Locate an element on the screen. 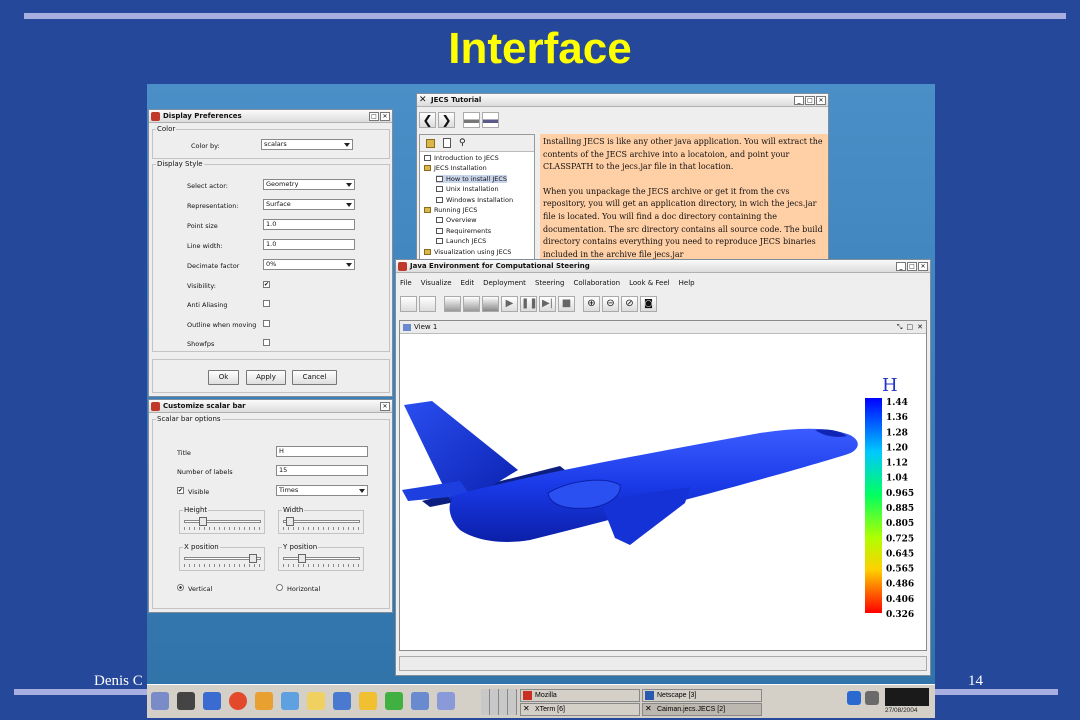 Image resolution: width=1080 pixels, height=720 pixels. mail-icon is located at coordinates (290, 701).